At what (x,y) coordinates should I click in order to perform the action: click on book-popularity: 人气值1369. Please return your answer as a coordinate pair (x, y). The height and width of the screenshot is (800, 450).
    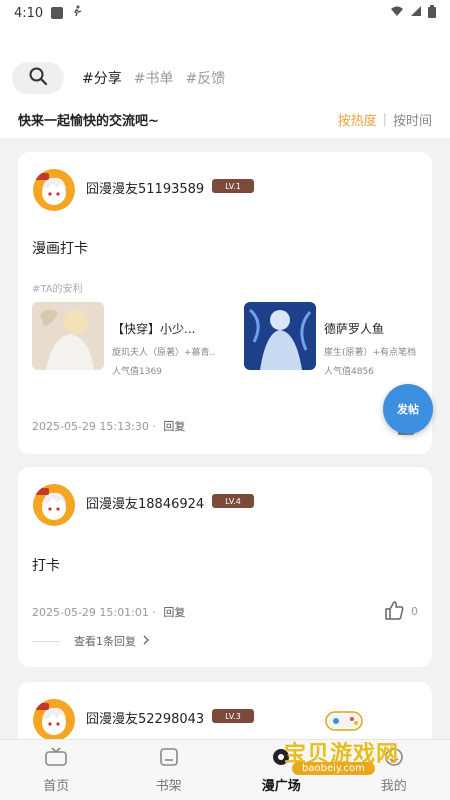
    Looking at the image, I should click on (137, 372).